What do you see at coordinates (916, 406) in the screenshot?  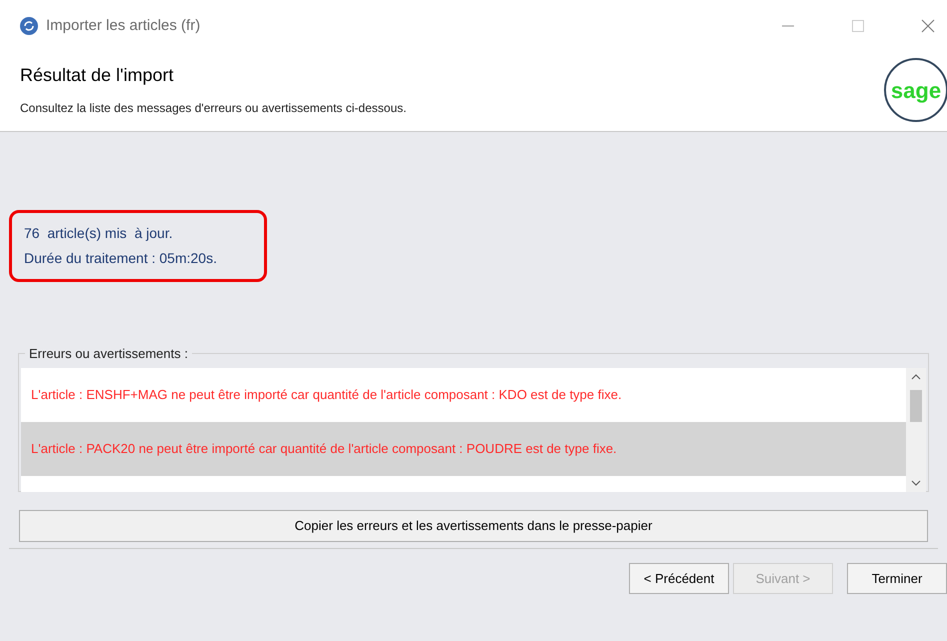 I see `scroll-thumb` at bounding box center [916, 406].